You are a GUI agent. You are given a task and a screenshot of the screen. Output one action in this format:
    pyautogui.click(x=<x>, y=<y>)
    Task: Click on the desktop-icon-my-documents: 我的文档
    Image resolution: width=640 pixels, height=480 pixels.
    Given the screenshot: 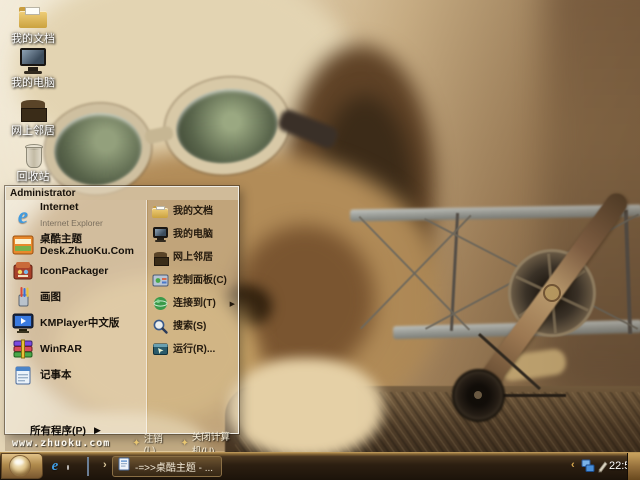 What is the action you would take?
    pyautogui.click(x=33, y=23)
    